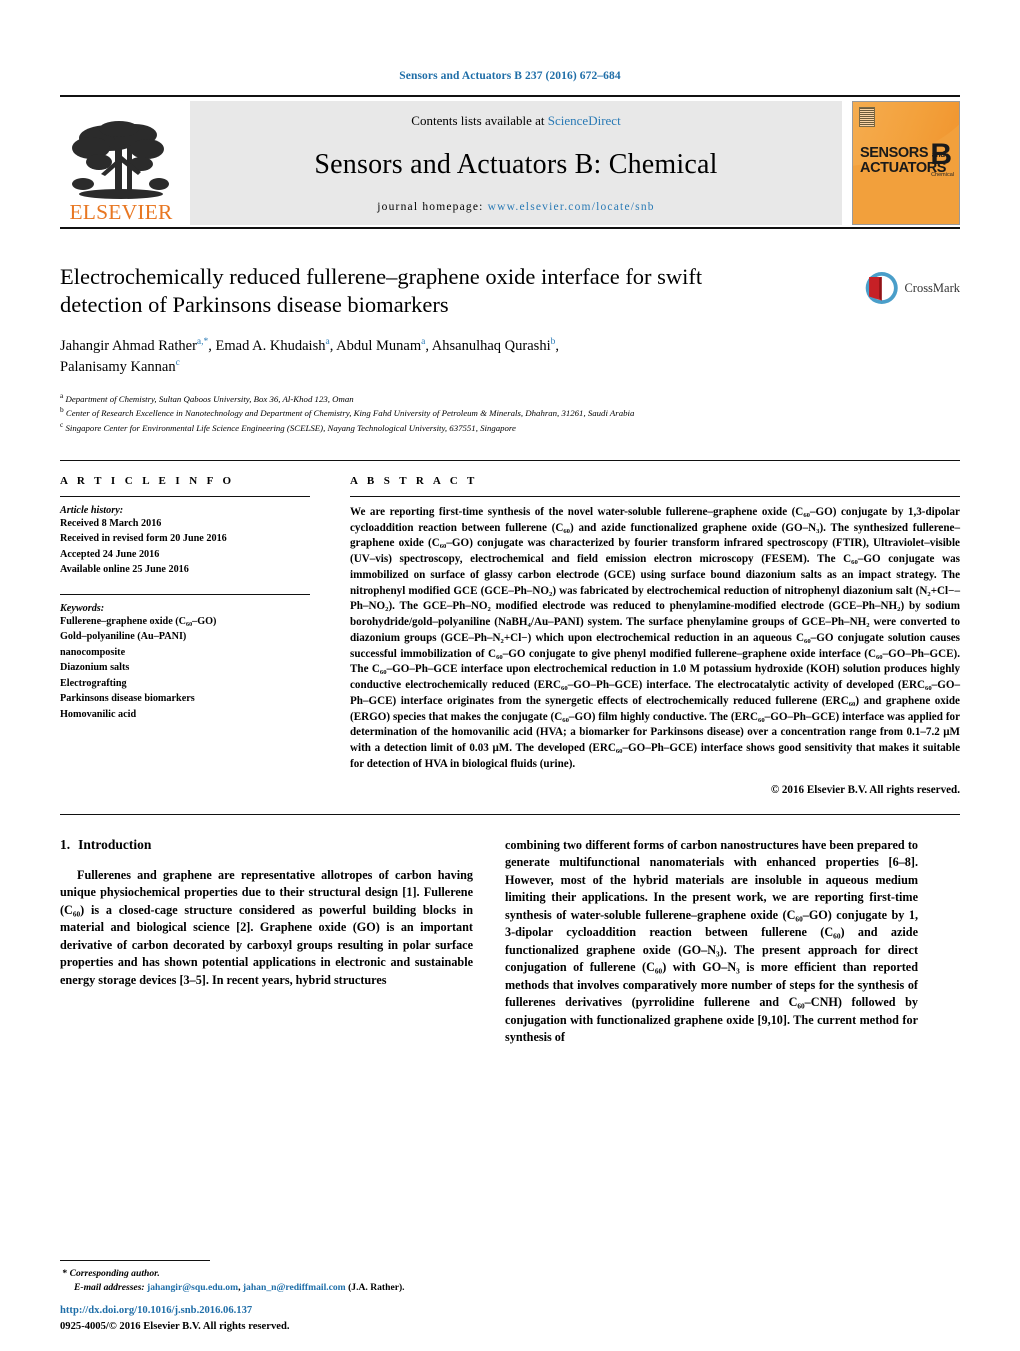  What do you see at coordinates (62, 424) in the screenshot?
I see `affiliation-mark: c` at bounding box center [62, 424].